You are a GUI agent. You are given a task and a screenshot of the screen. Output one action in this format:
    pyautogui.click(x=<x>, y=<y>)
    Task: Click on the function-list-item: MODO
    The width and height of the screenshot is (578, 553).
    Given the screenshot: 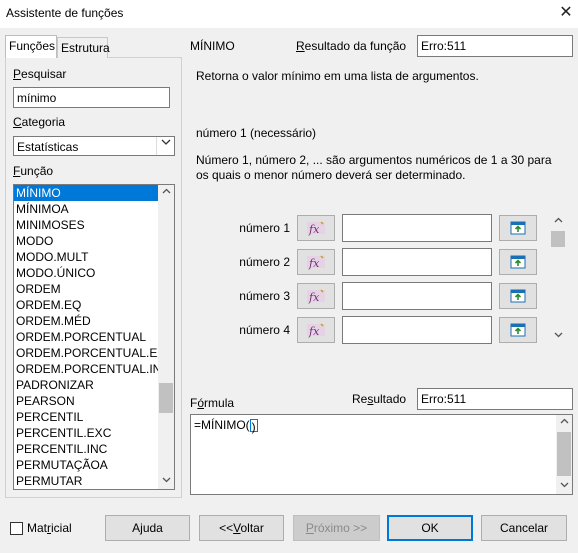 What is the action you would take?
    pyautogui.click(x=86, y=241)
    